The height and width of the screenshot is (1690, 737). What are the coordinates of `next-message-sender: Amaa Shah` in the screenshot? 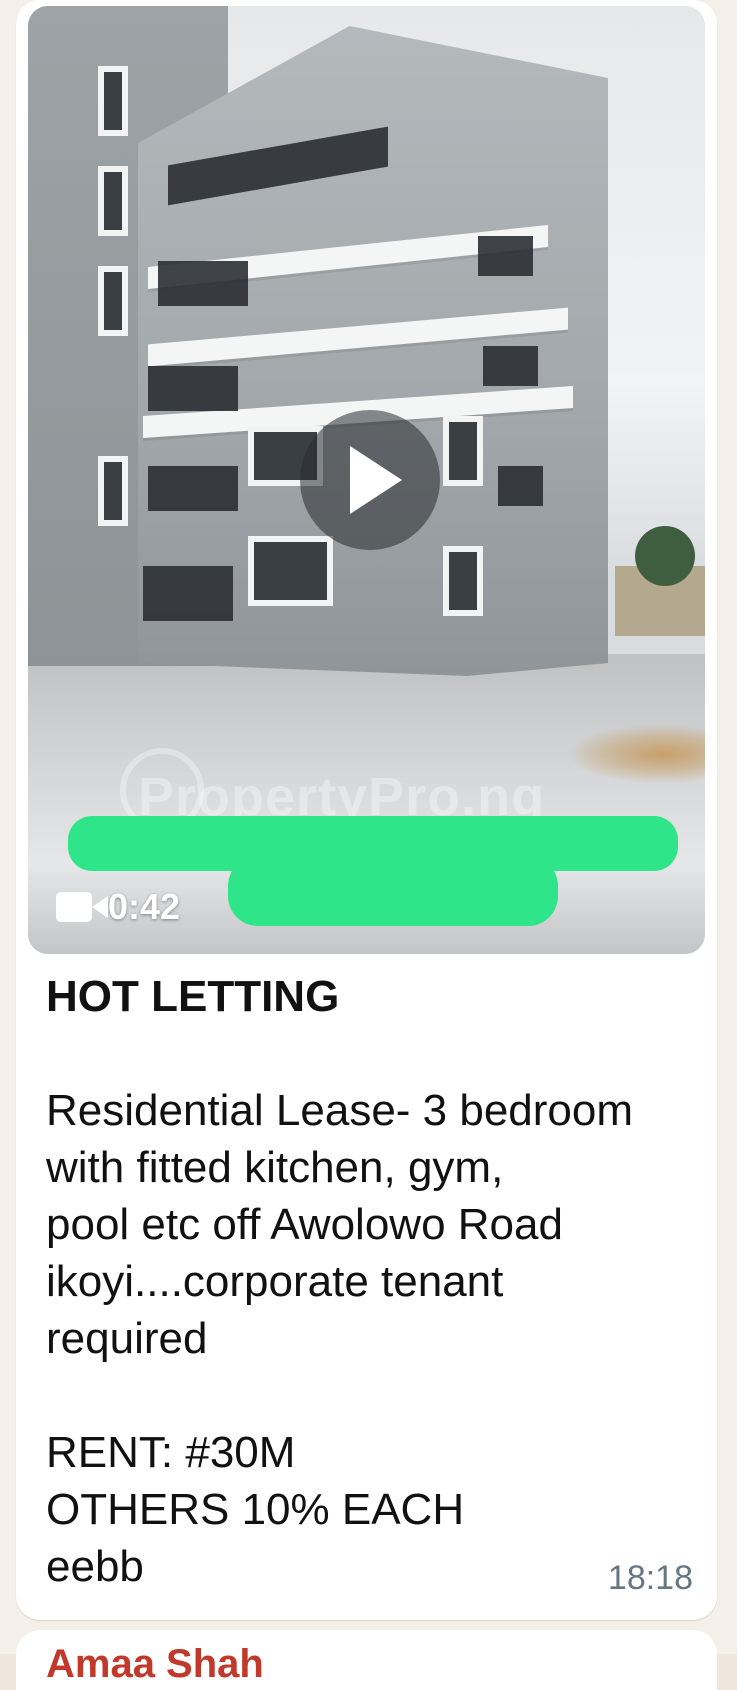 It's located at (155, 1664).